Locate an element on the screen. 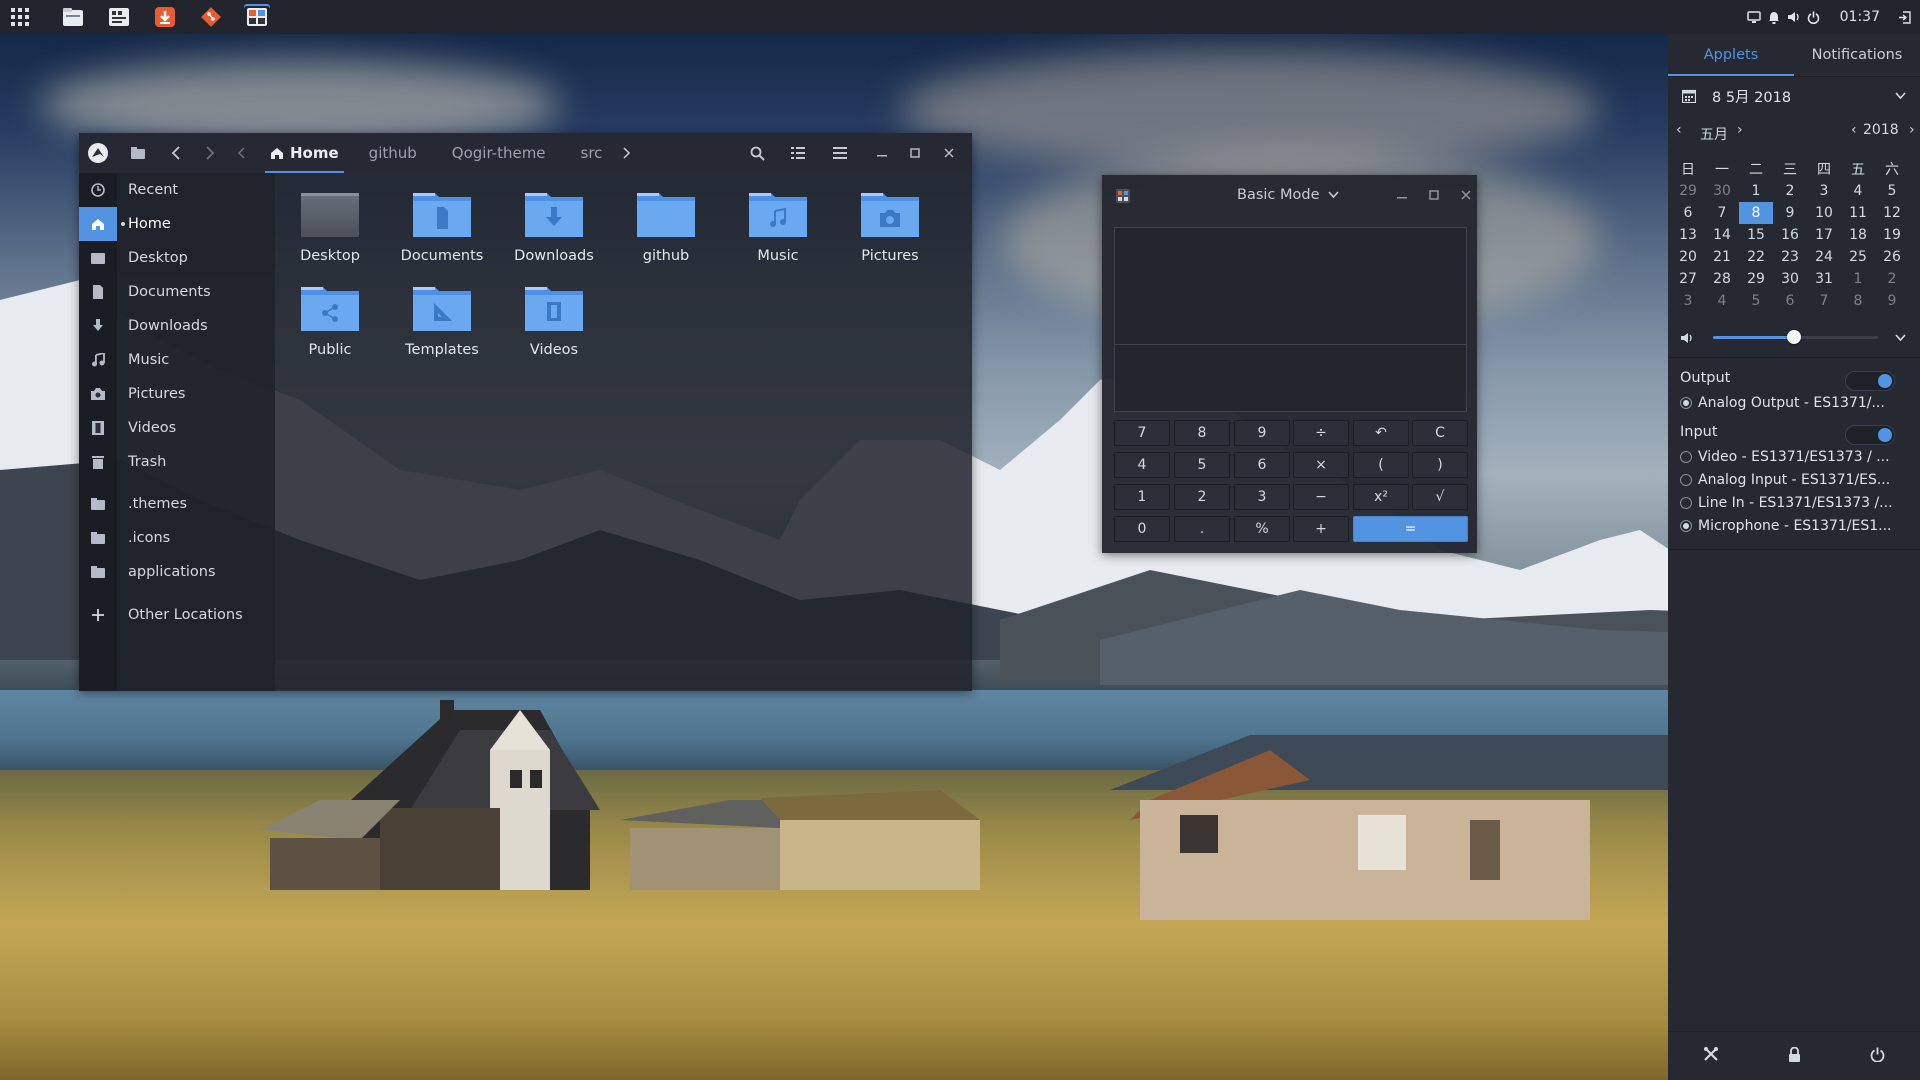 The height and width of the screenshot is (1080, 1920). minimize-button is located at coordinates (882, 153).